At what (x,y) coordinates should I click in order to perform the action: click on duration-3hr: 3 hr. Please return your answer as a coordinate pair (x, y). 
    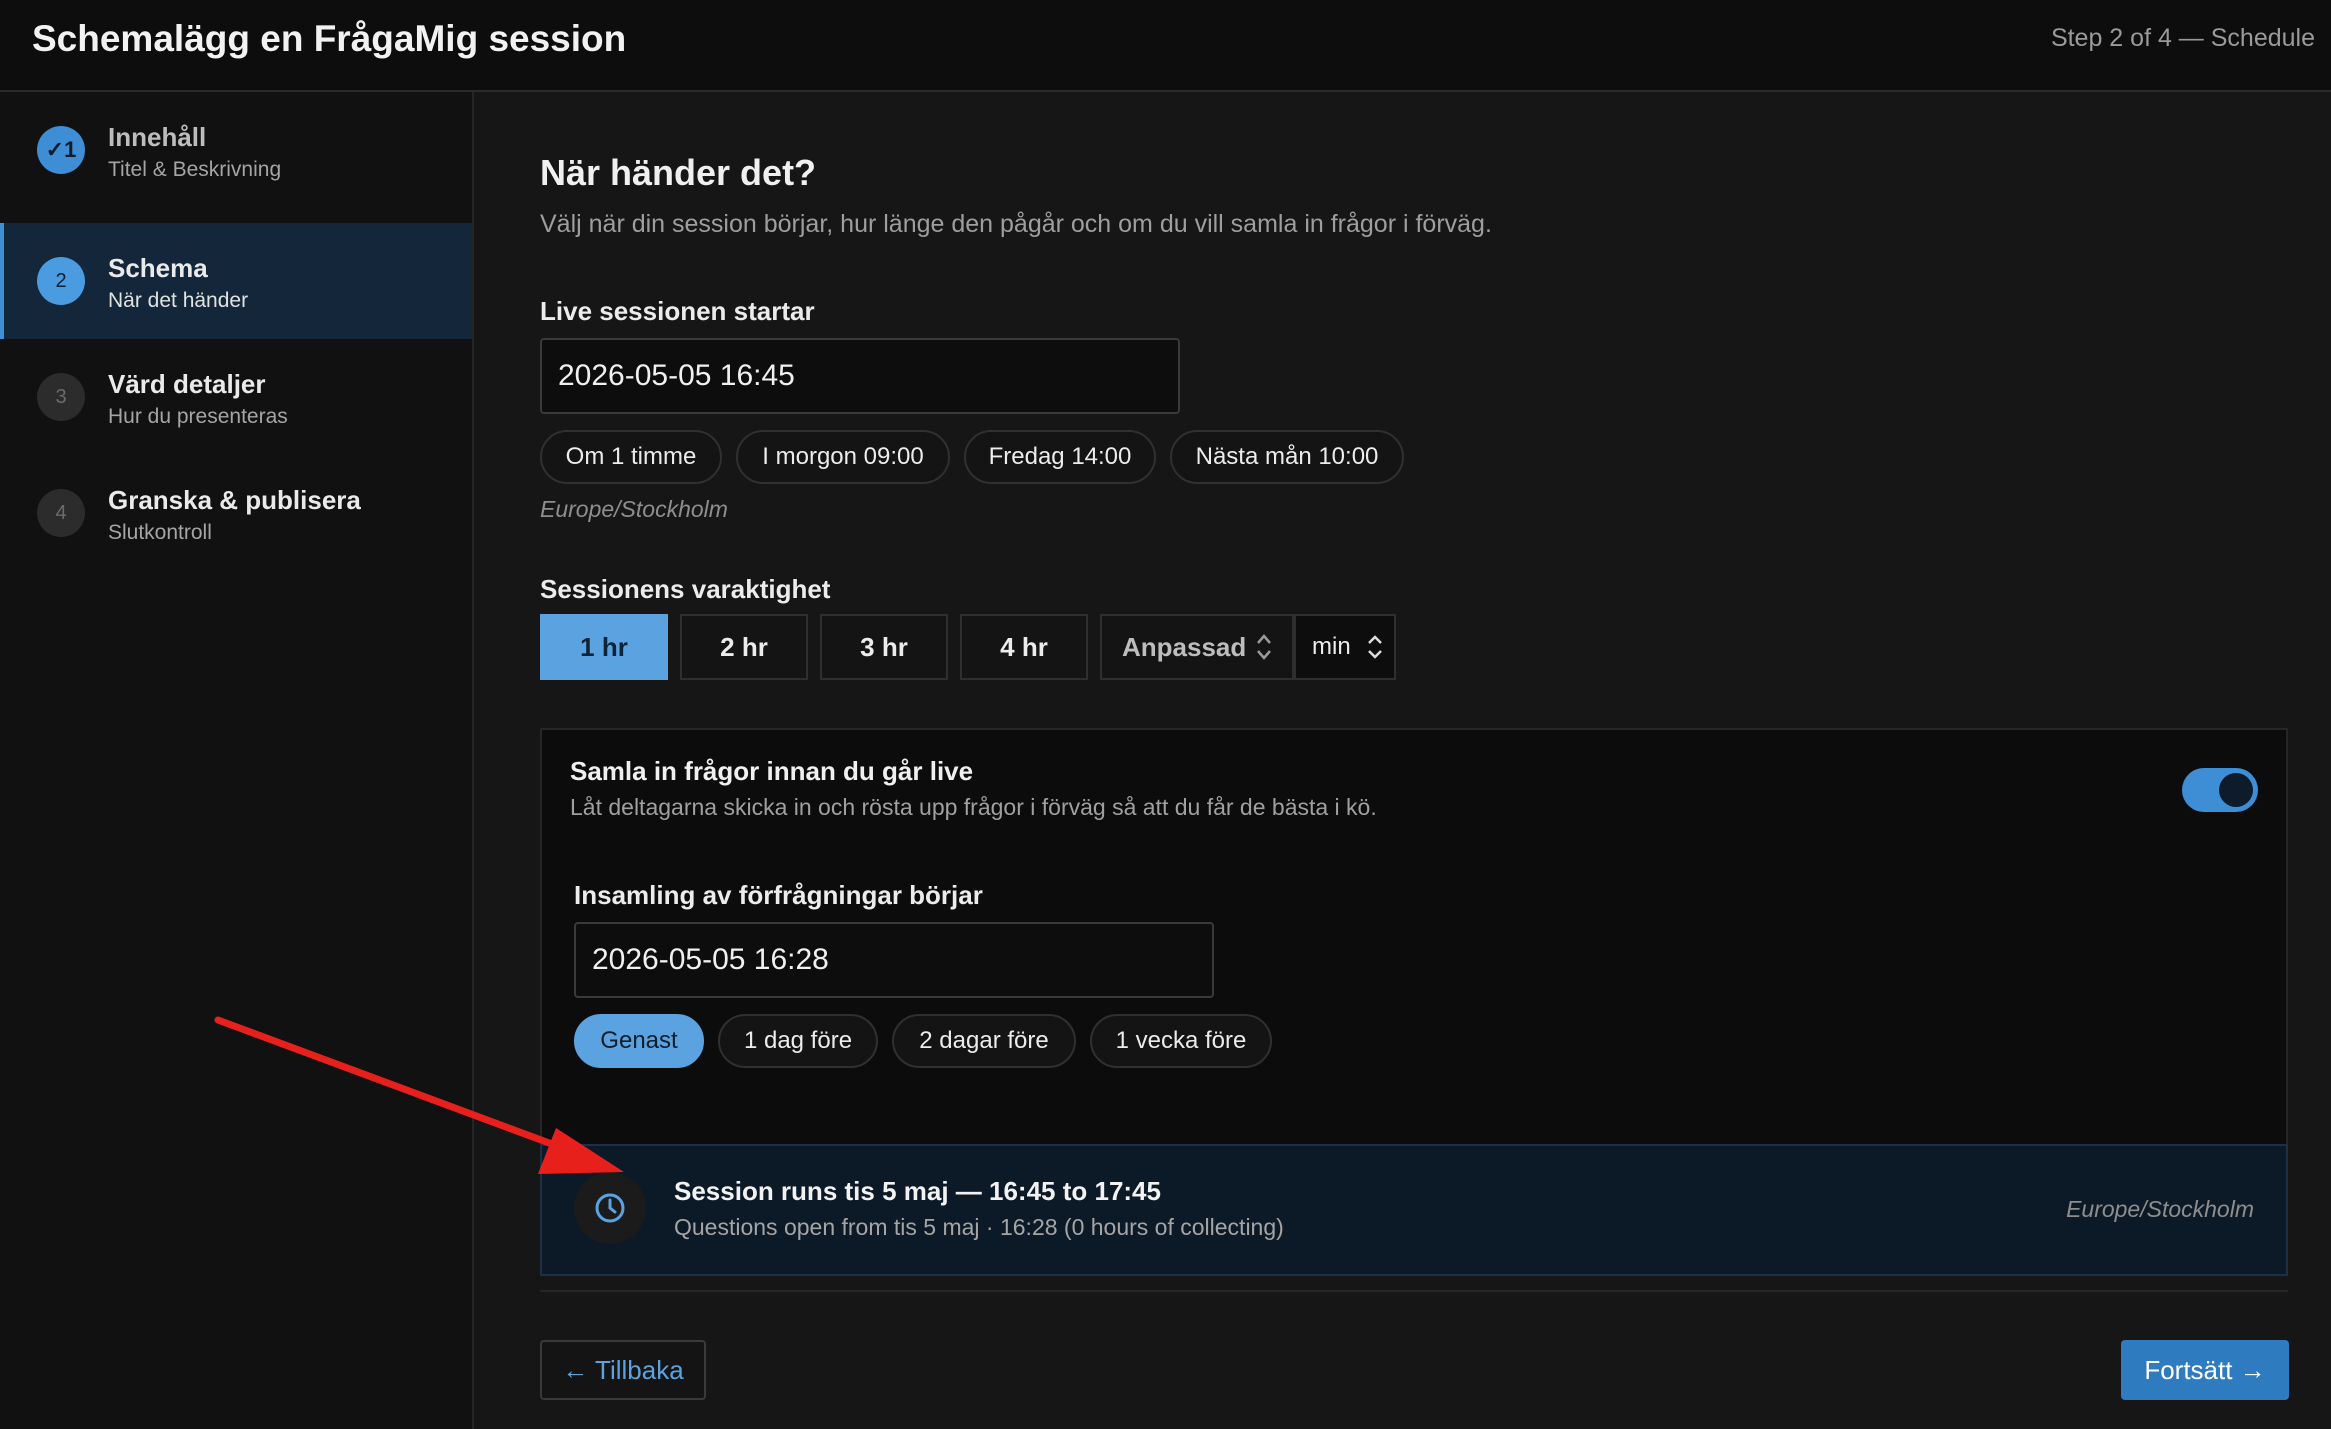
    Looking at the image, I should click on (884, 647).